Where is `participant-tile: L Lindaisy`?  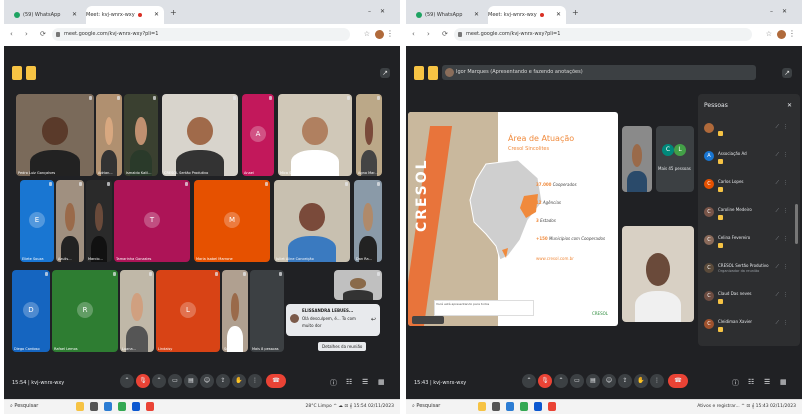 participant-tile: L Lindaisy is located at coordinates (188, 311).